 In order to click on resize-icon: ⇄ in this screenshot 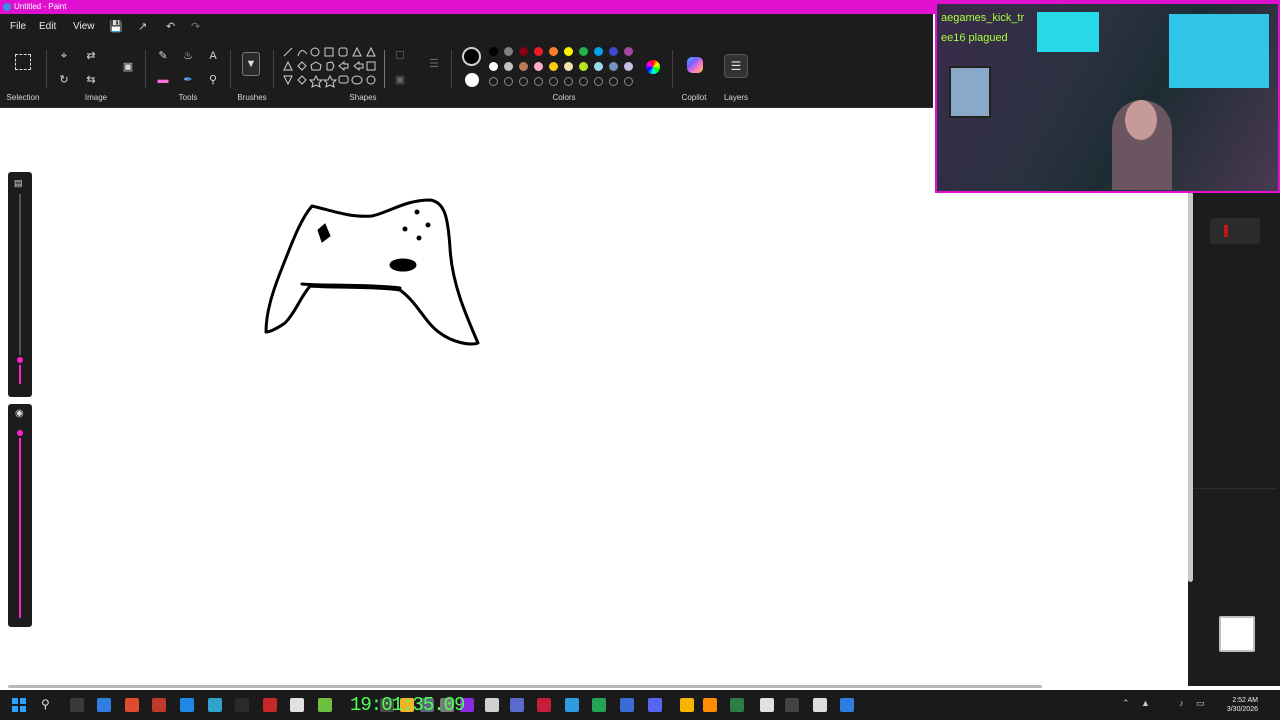, I will do `click(91, 56)`.